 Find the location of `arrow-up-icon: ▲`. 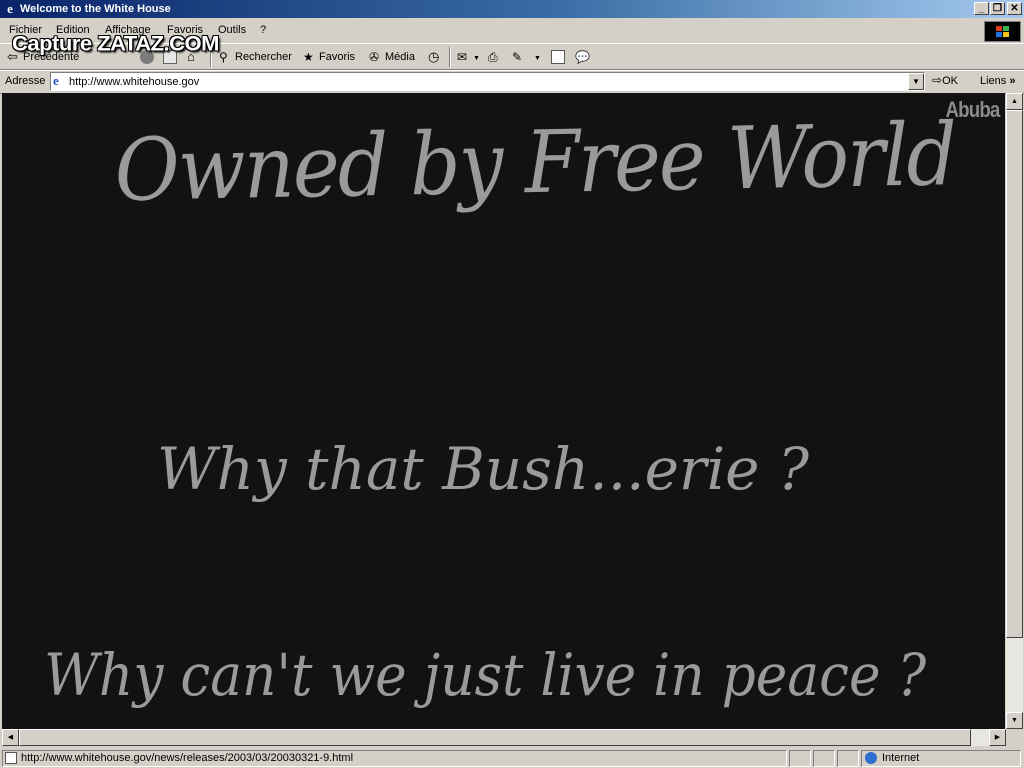

arrow-up-icon: ▲ is located at coordinates (1014, 101).